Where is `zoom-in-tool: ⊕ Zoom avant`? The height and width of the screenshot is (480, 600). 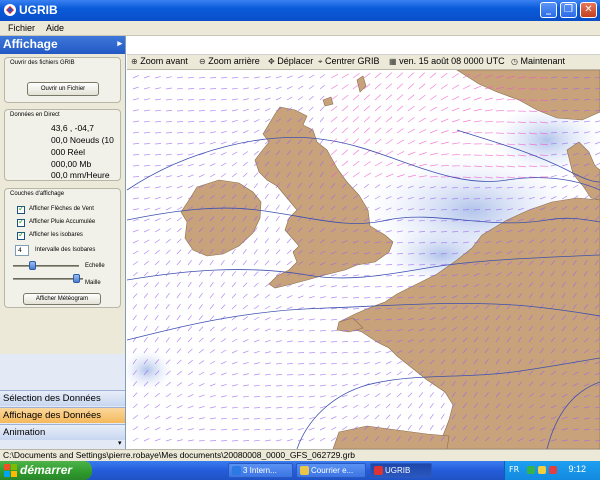
zoom-in-tool: ⊕ Zoom avant is located at coordinates (159, 61).